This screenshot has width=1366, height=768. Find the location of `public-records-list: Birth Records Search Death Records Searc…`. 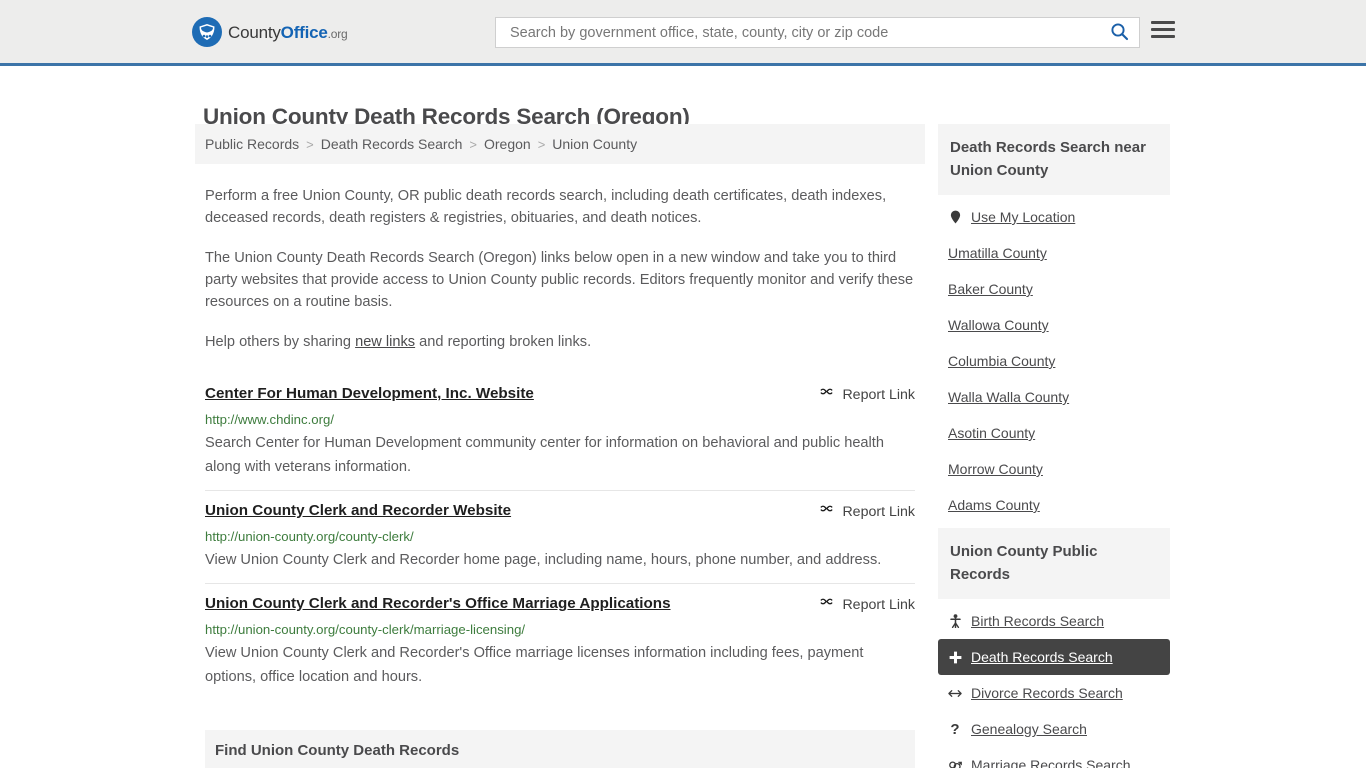

public-records-list: Birth Records Search Death Records Searc… is located at coordinates (1054, 685).